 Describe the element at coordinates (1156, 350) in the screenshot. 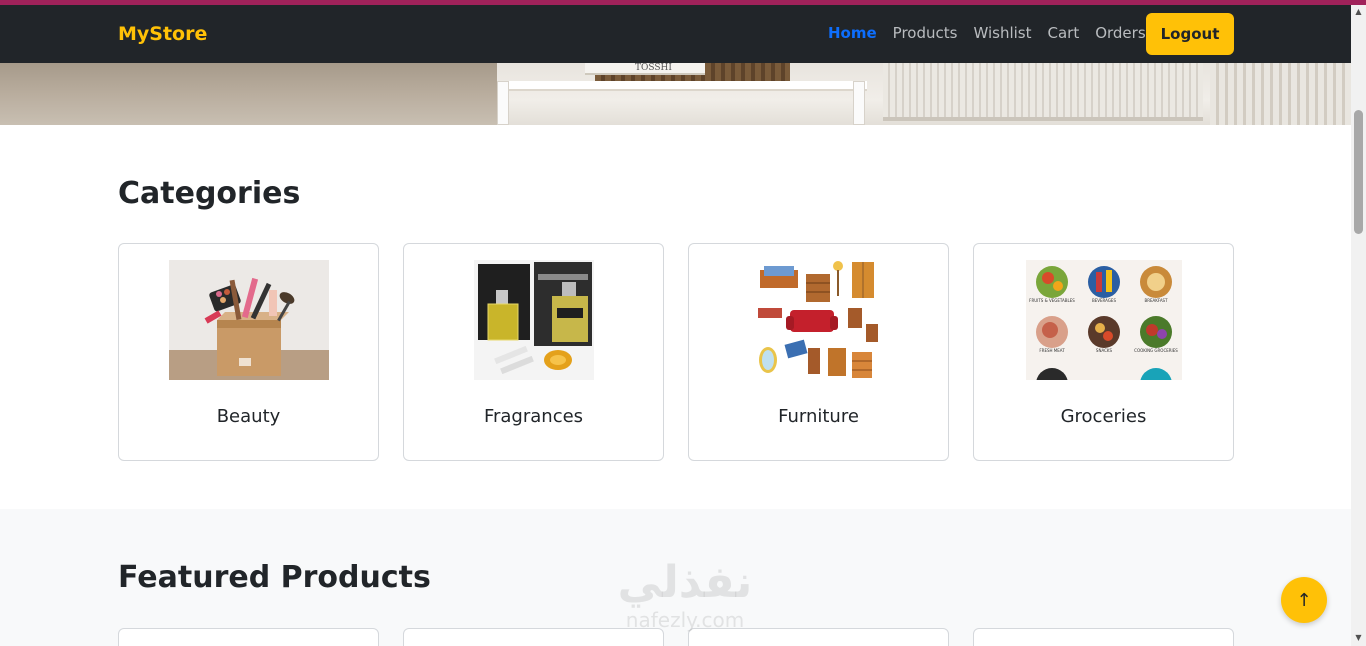

I see `grocery-label: COOKING GROCERIES` at that location.